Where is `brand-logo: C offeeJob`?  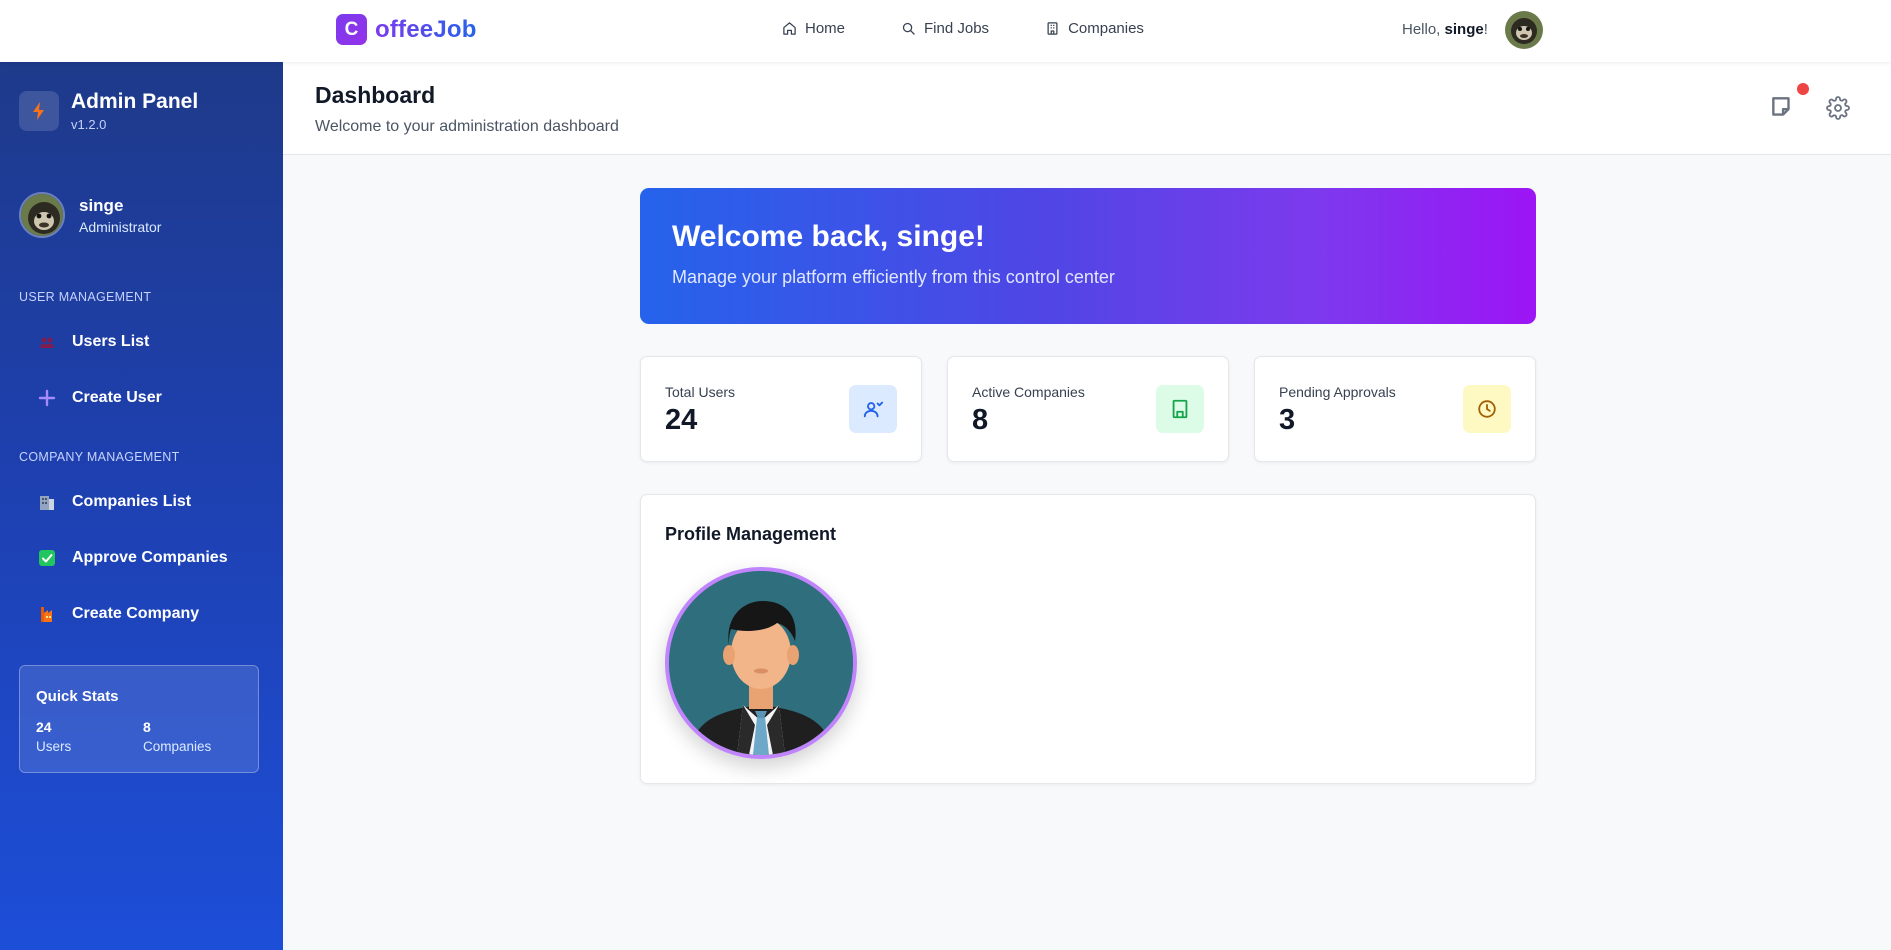 brand-logo: C offeeJob is located at coordinates (406, 29).